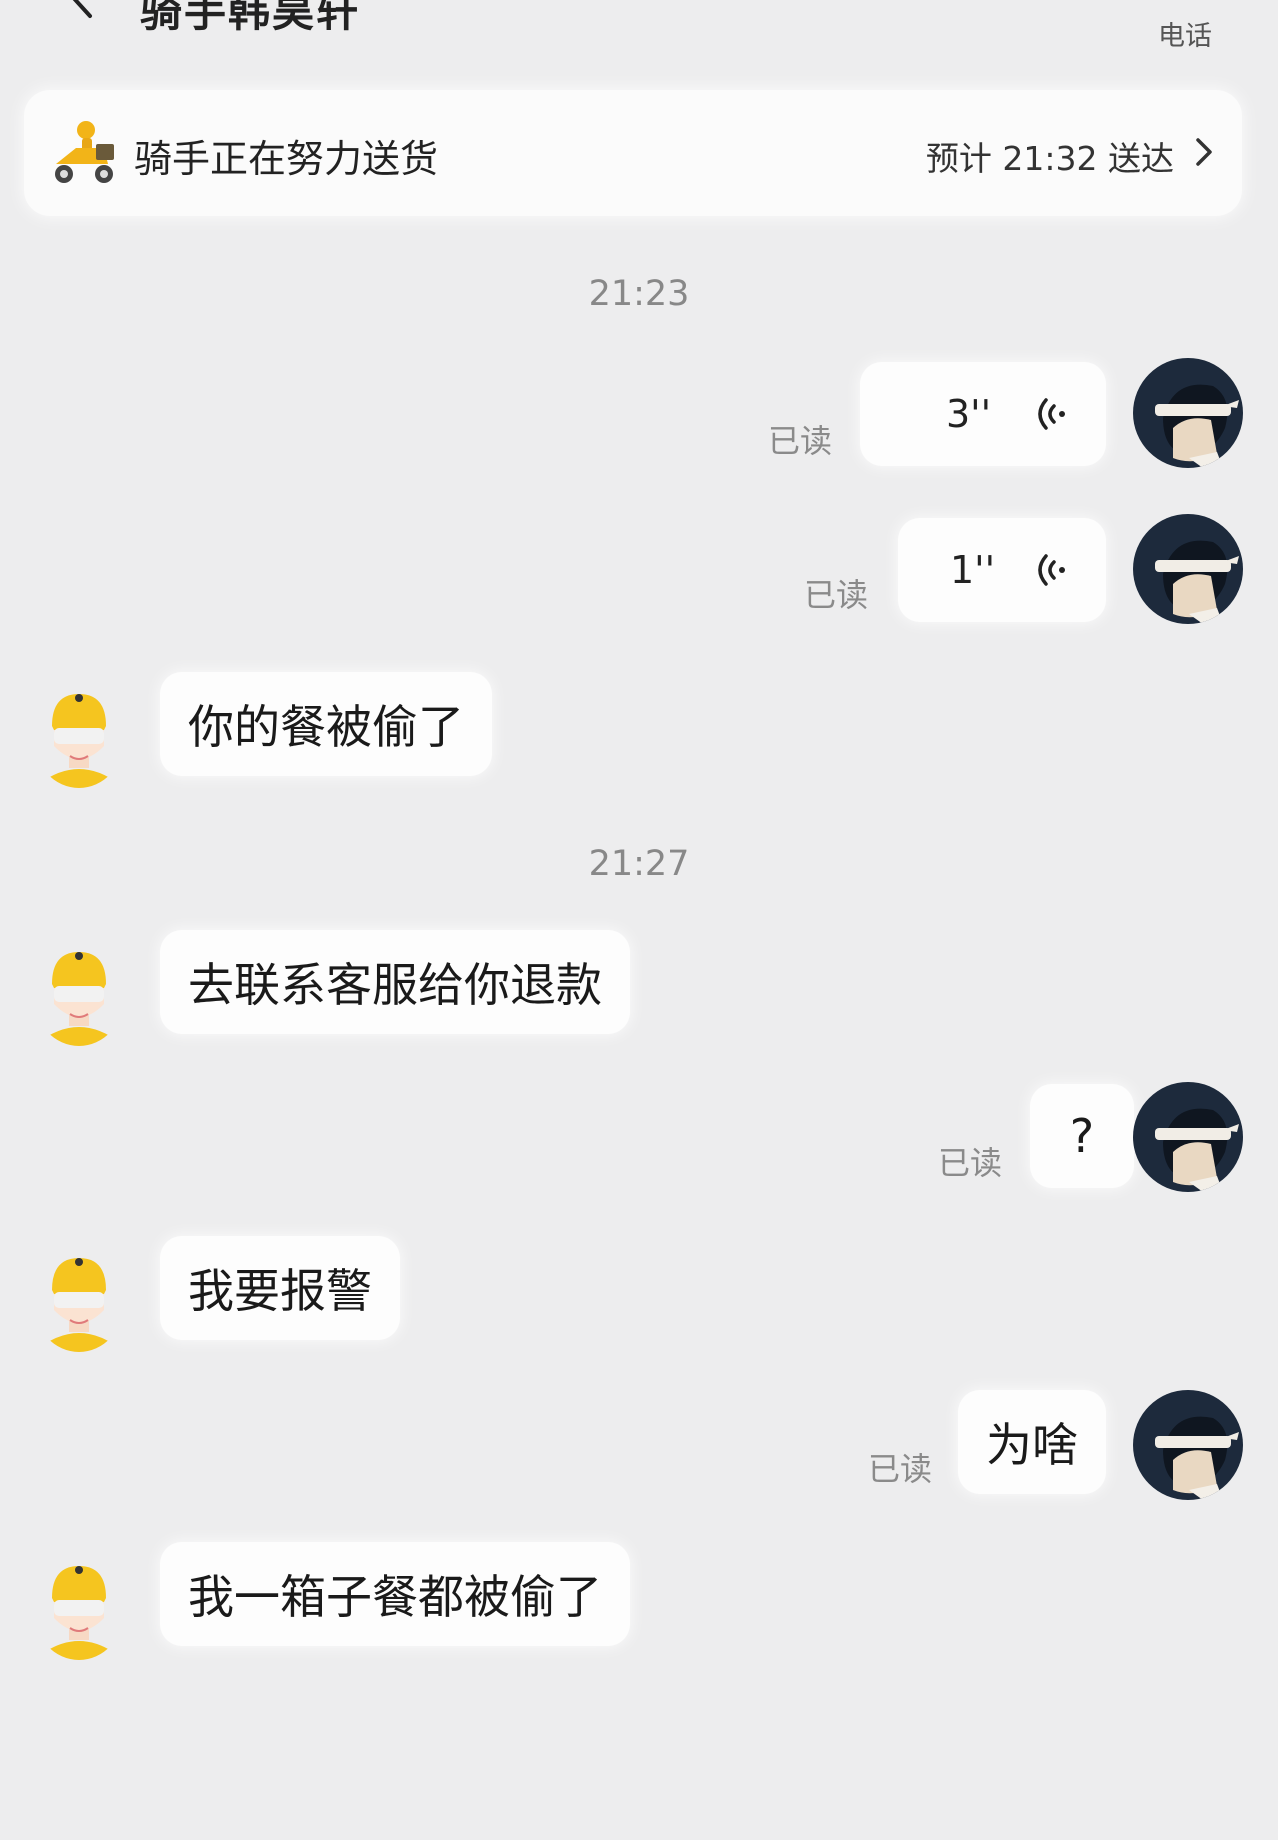 The image size is (1278, 1840). What do you see at coordinates (639, 294) in the screenshot?
I see `timestamp: 21:23` at bounding box center [639, 294].